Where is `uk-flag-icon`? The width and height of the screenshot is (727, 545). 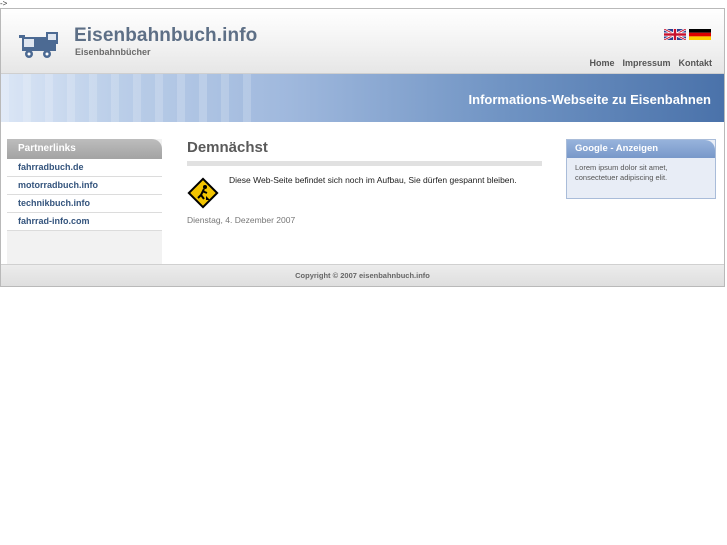
uk-flag-icon is located at coordinates (675, 34).